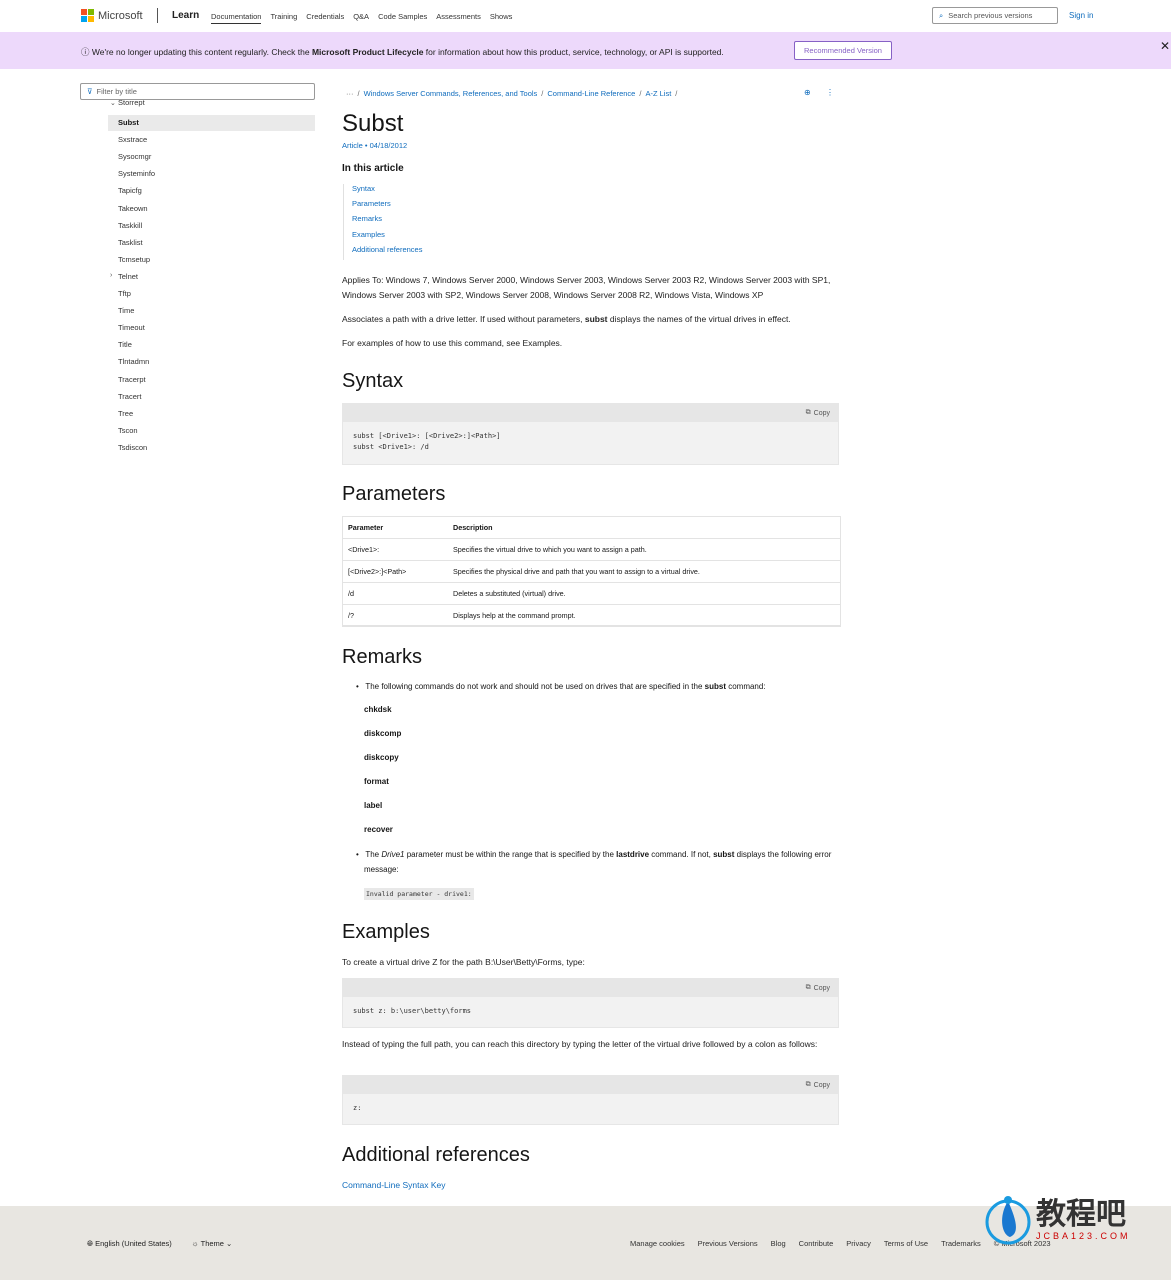  What do you see at coordinates (658, 93) in the screenshot?
I see `breadcrumb-item: A-Z List` at bounding box center [658, 93].